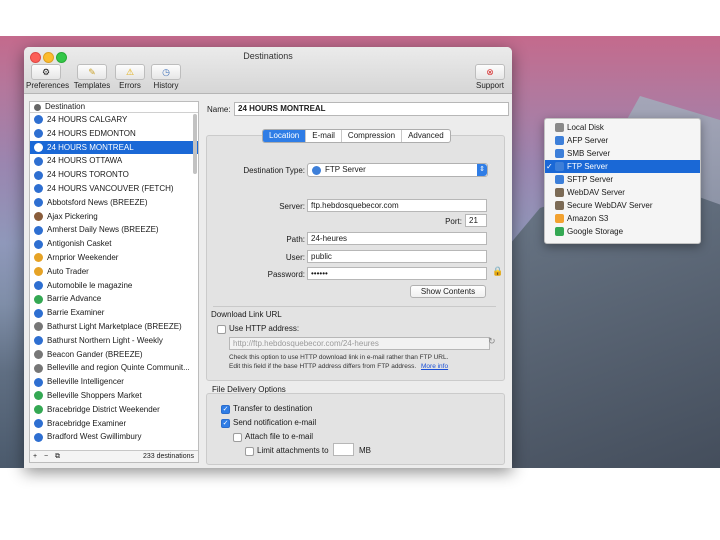  Describe the element at coordinates (114, 396) in the screenshot. I see `list-item: Belleville Shoppers Market` at that location.